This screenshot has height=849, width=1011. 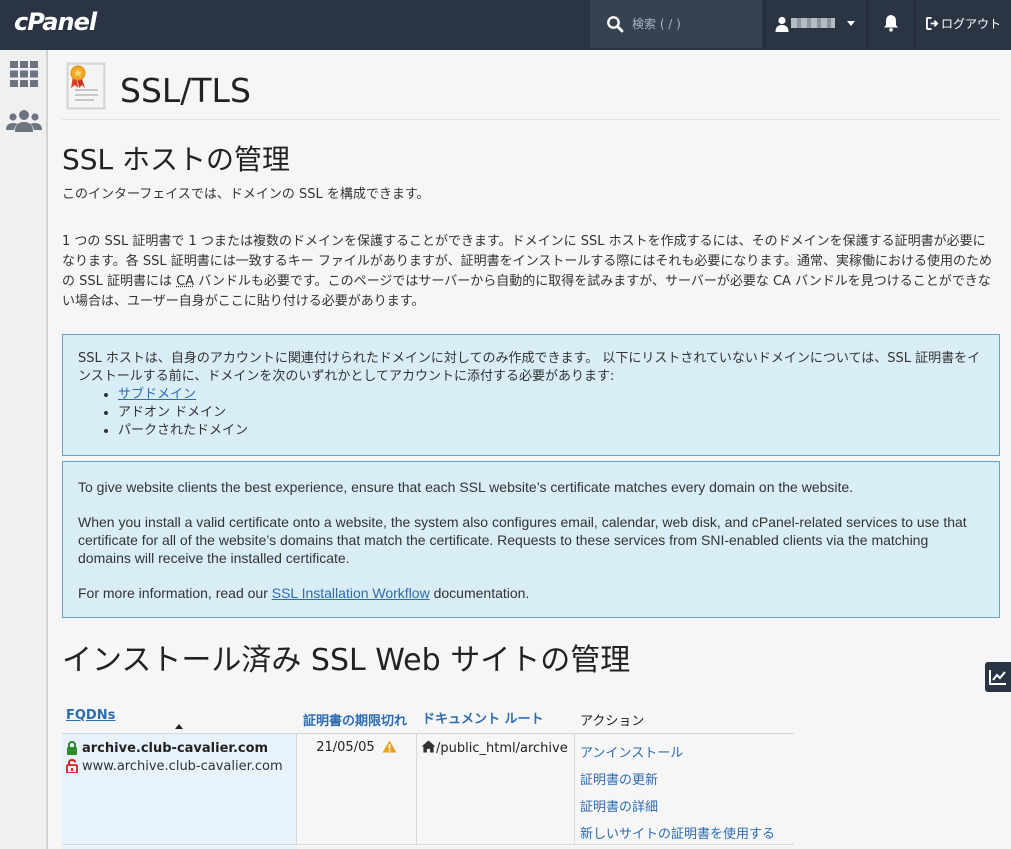 What do you see at coordinates (389, 746) in the screenshot?
I see `warning-icon` at bounding box center [389, 746].